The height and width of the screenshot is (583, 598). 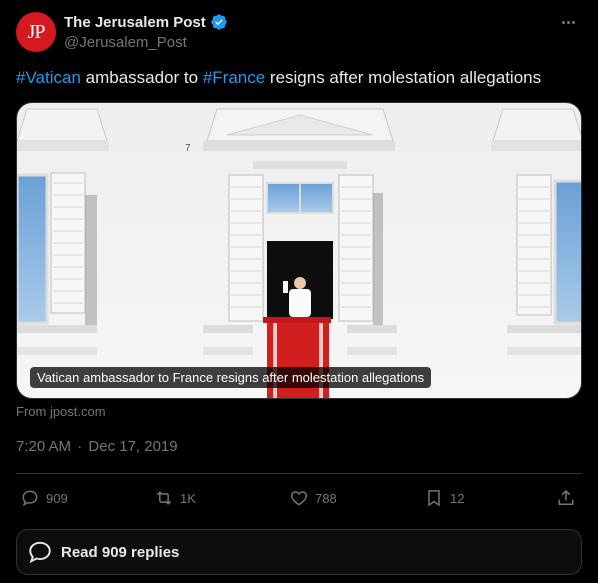 What do you see at coordinates (40, 552) in the screenshot?
I see `chat-bubble-icon` at bounding box center [40, 552].